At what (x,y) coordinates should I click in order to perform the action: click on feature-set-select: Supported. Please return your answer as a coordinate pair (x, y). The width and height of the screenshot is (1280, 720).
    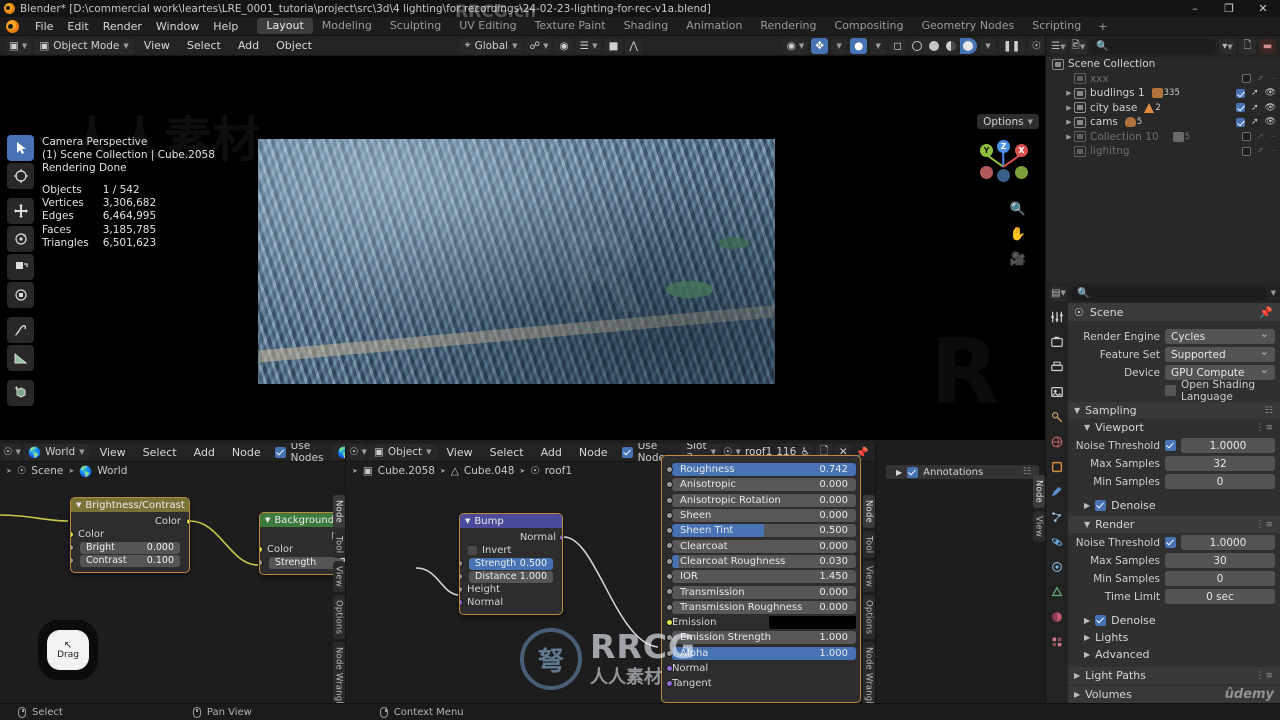
    Looking at the image, I should click on (1220, 353).